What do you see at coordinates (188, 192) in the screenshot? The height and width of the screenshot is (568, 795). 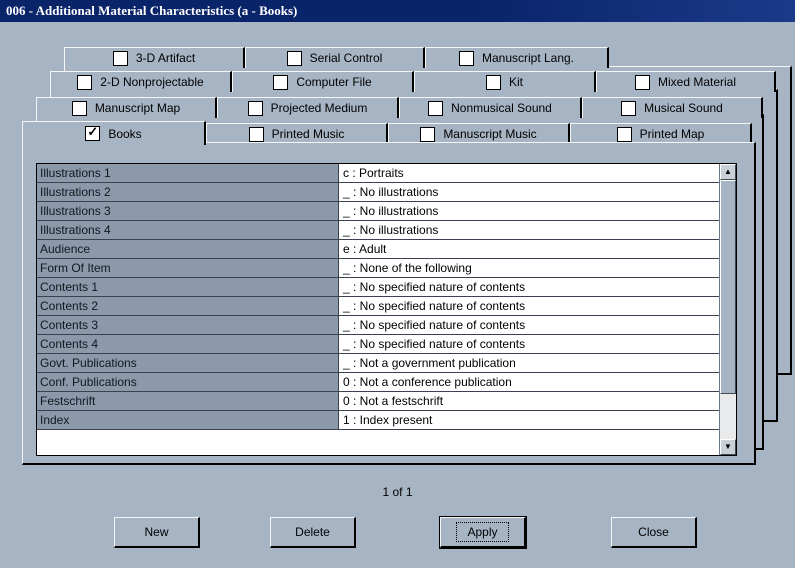 I see `field-label: Illustrations 2` at bounding box center [188, 192].